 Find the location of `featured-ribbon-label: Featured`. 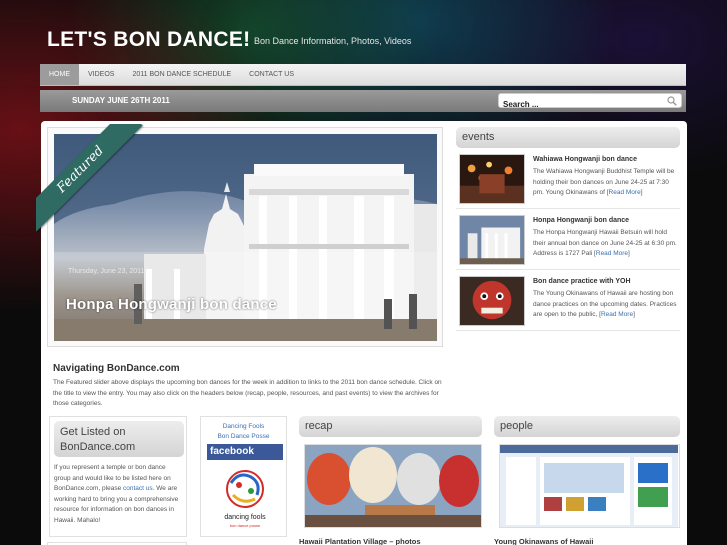

featured-ribbon-label: Featured is located at coordinates (89, 178).